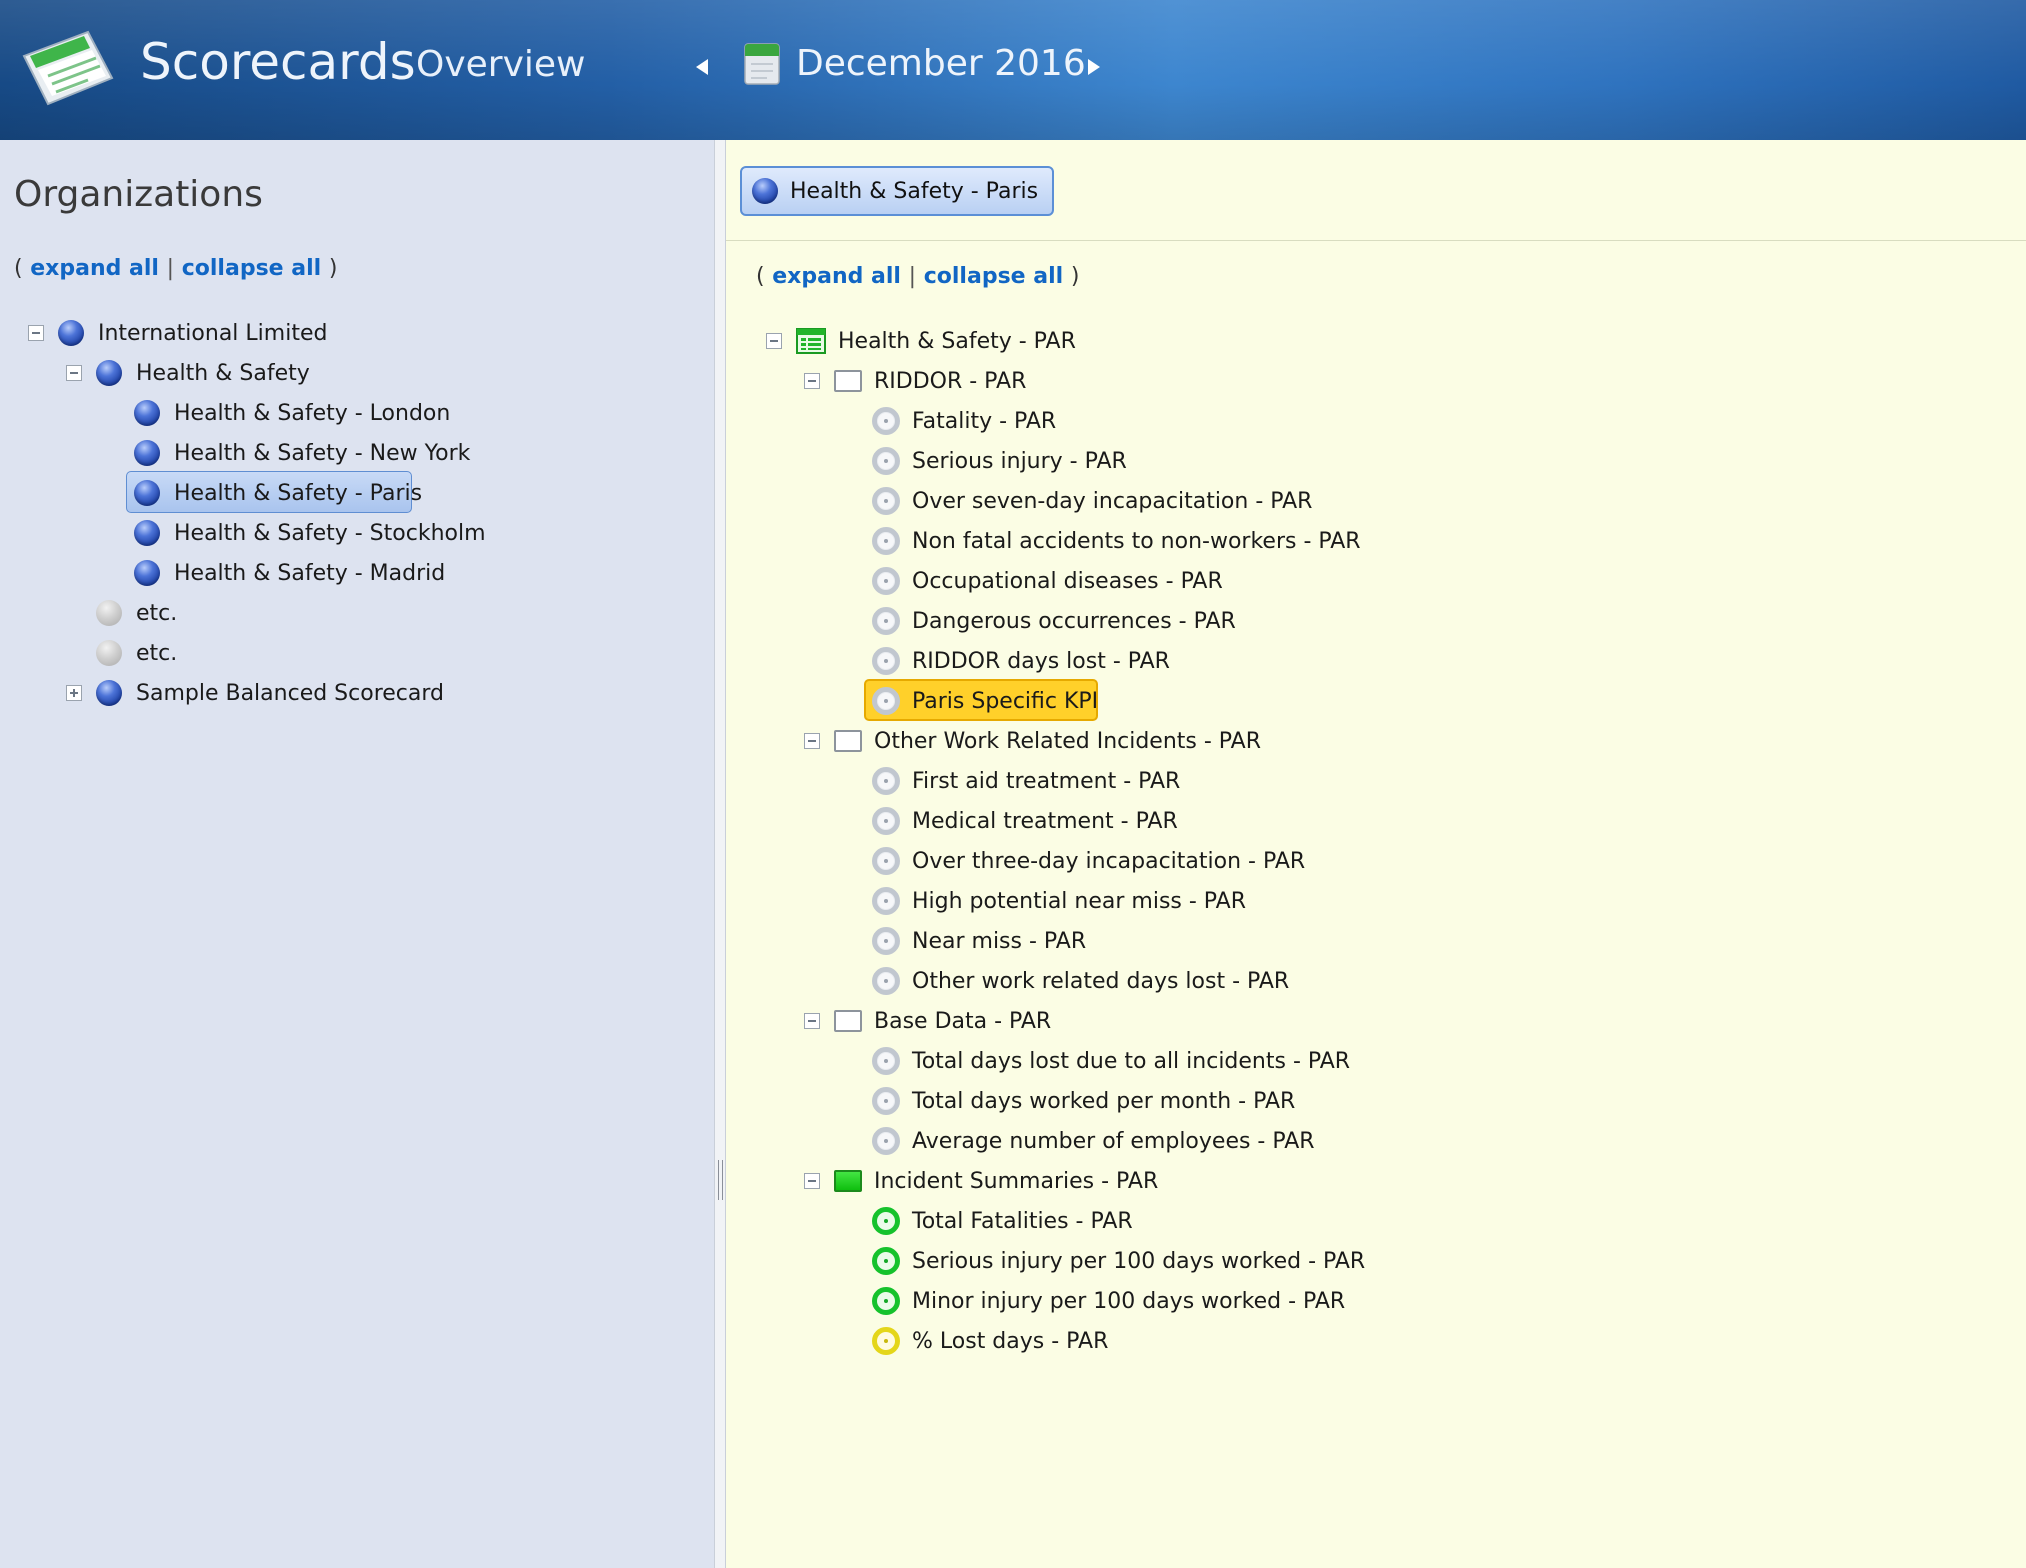 Image resolution: width=2026 pixels, height=1568 pixels. Describe the element at coordinates (1067, 581) in the screenshot. I see `node-label: Occupational diseases - PAR` at that location.